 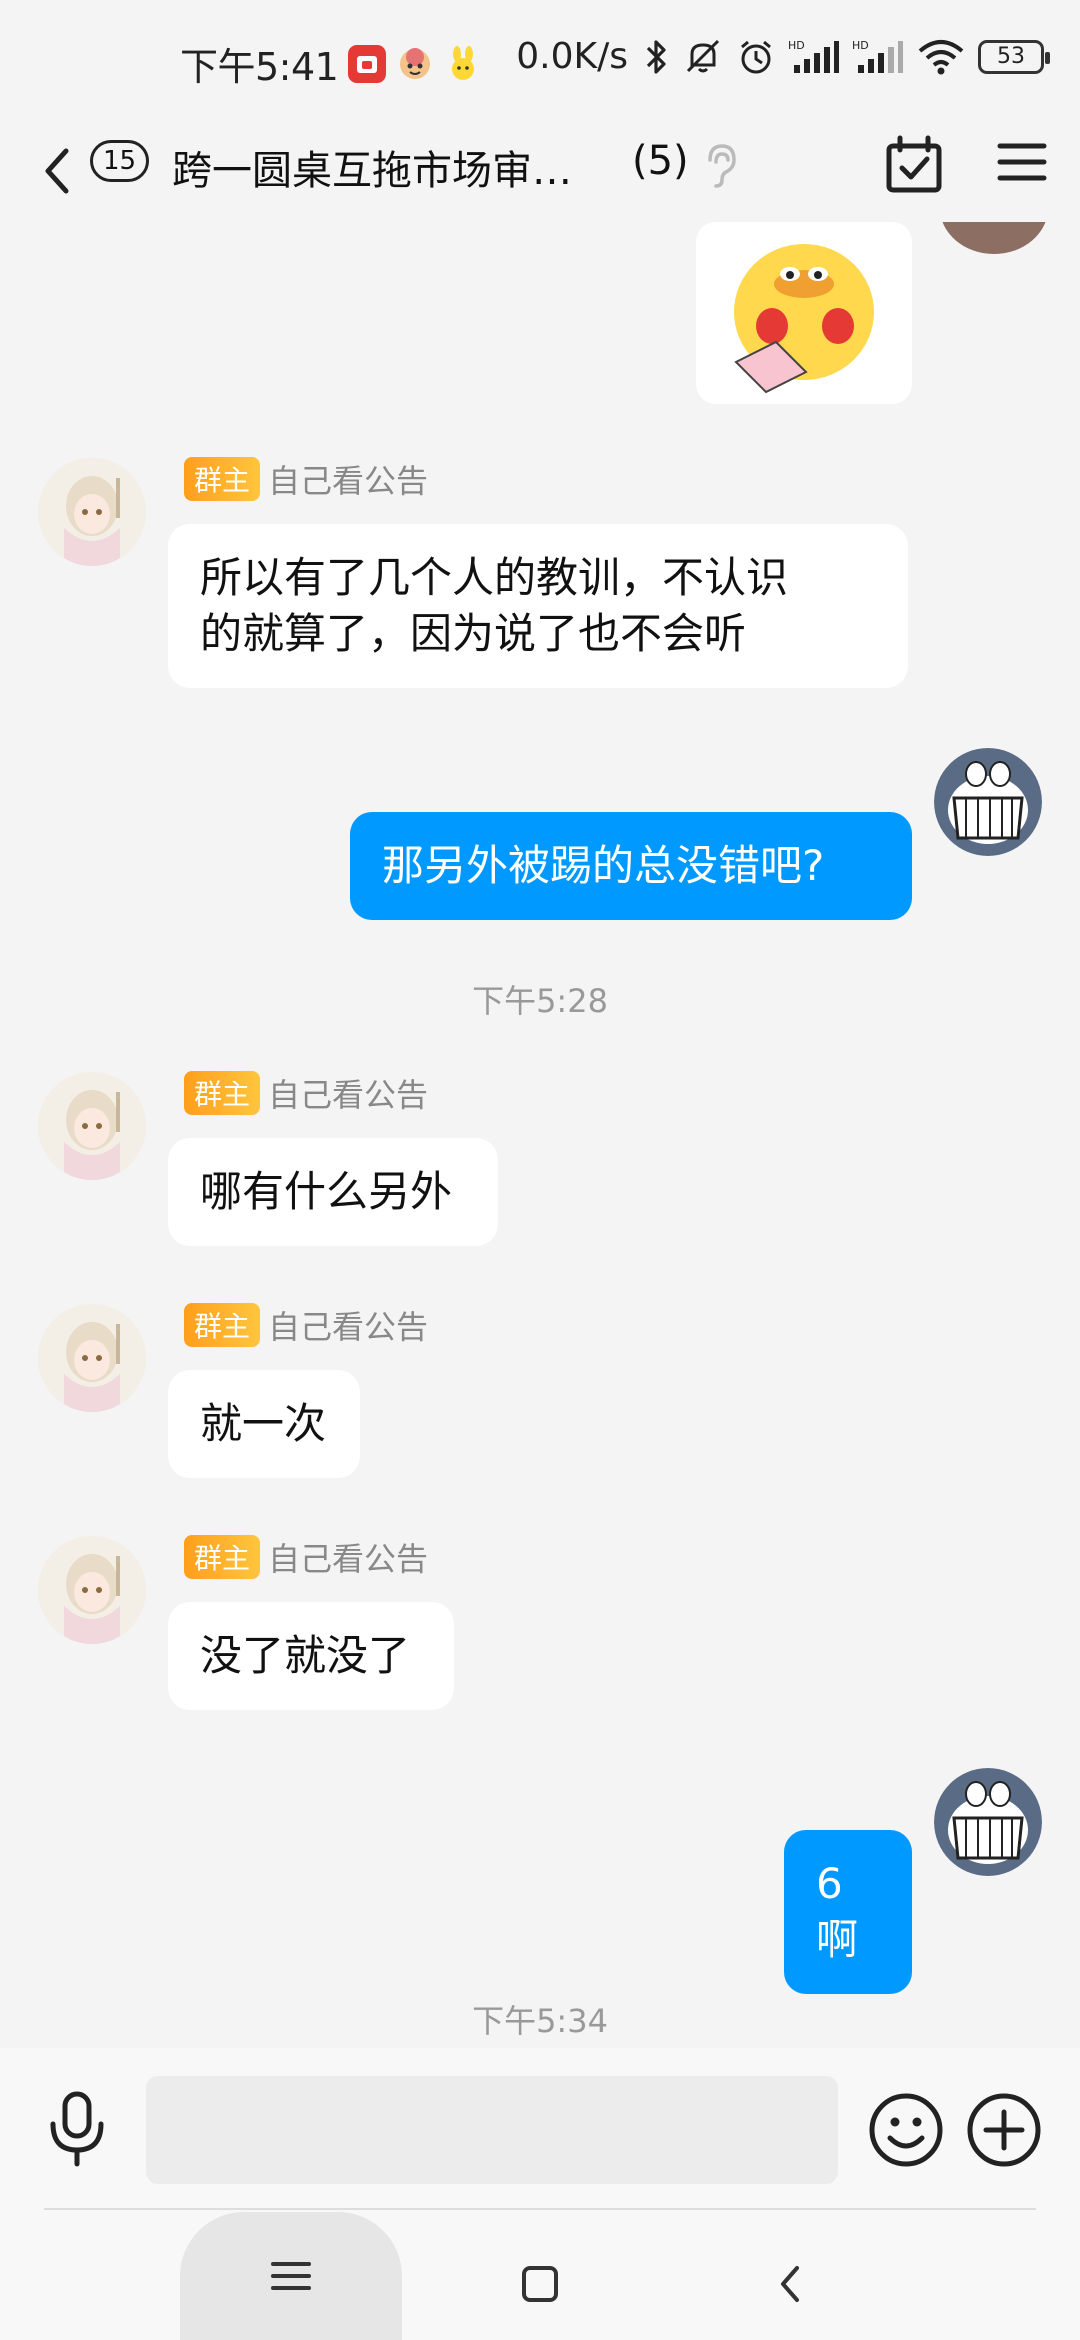 I want to click on status-bar: 下午5:41 0.0K/s HD HD 53, so click(x=540, y=61).